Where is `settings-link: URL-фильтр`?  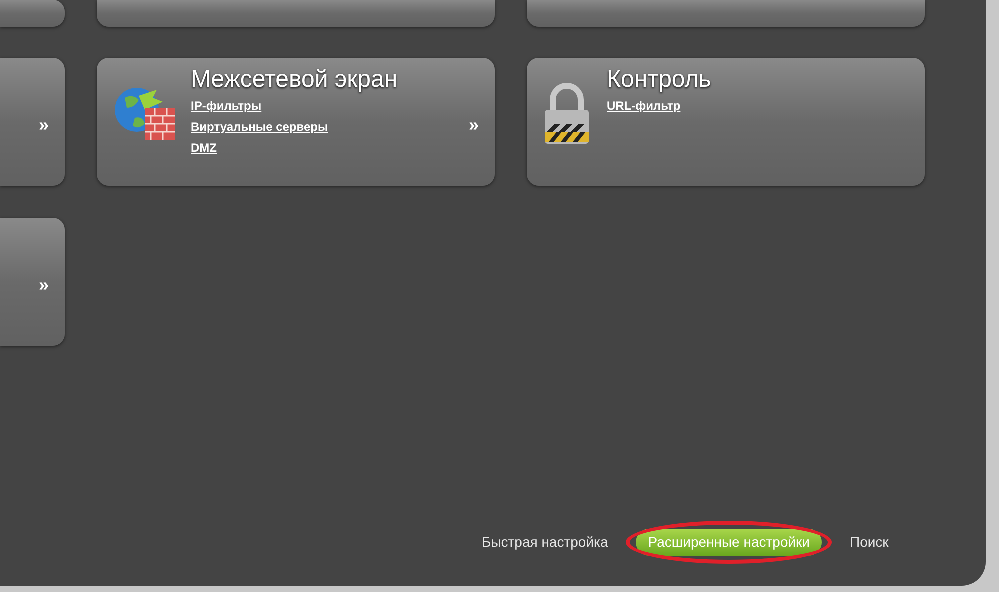
settings-link: URL-фильтр is located at coordinates (644, 106).